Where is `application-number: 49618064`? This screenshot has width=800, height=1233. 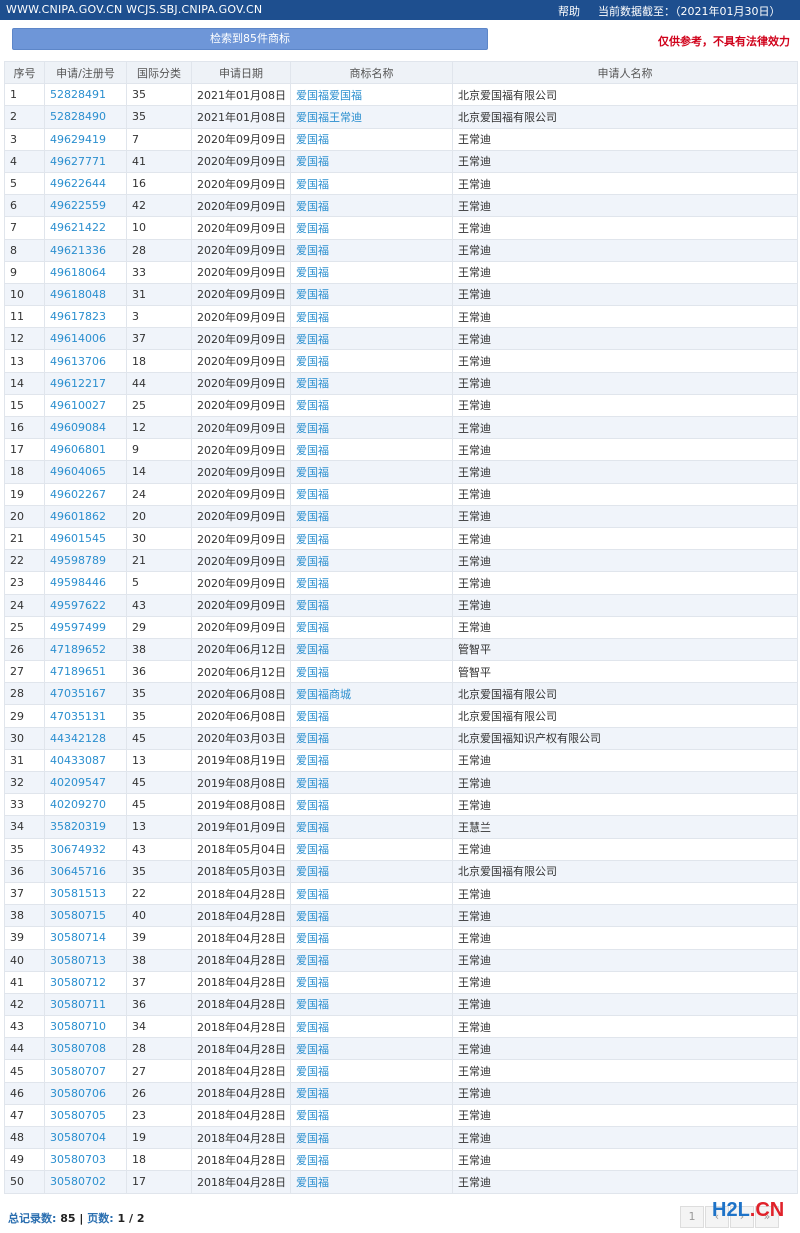
application-number: 49618064 is located at coordinates (85, 272).